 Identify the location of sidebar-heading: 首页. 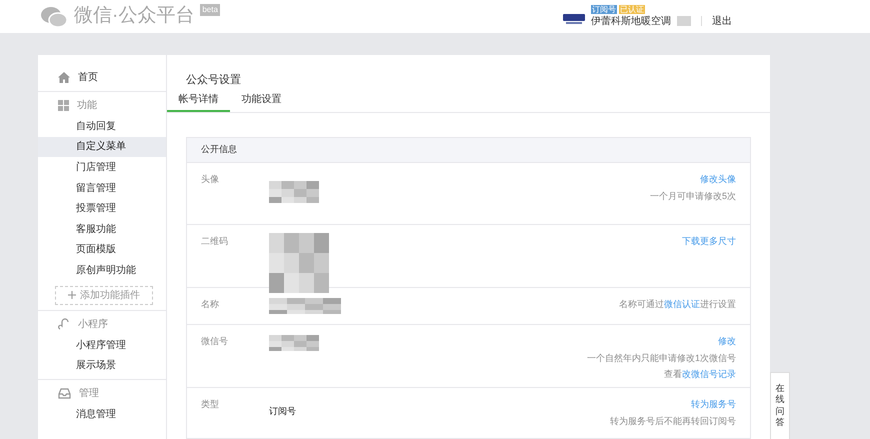
(88, 77).